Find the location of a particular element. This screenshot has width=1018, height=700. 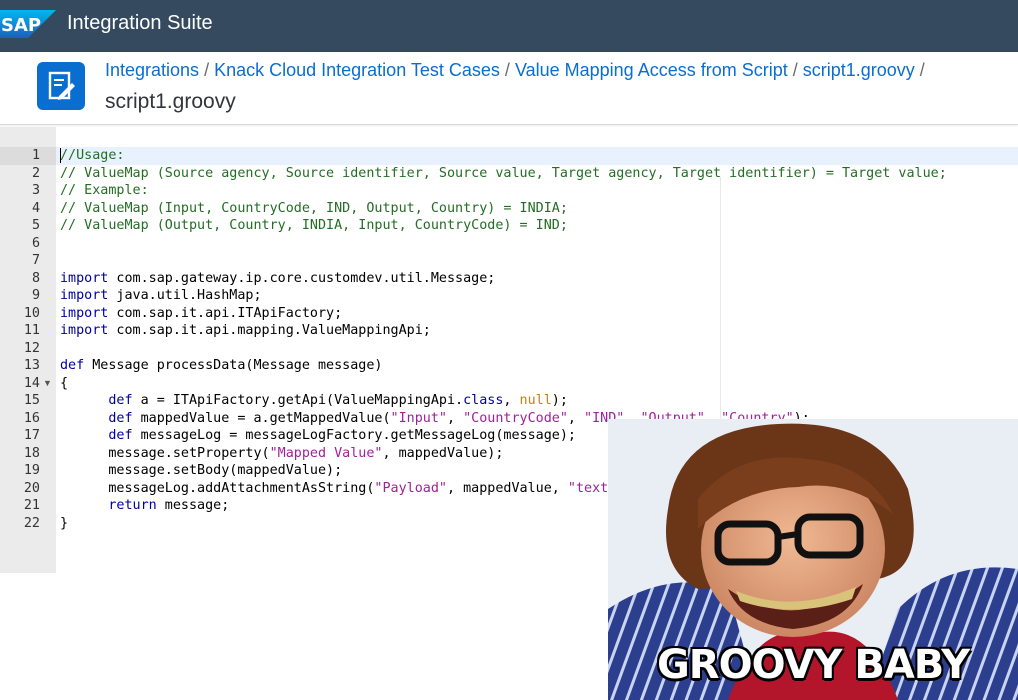

line-number: 15 is located at coordinates (31, 400).